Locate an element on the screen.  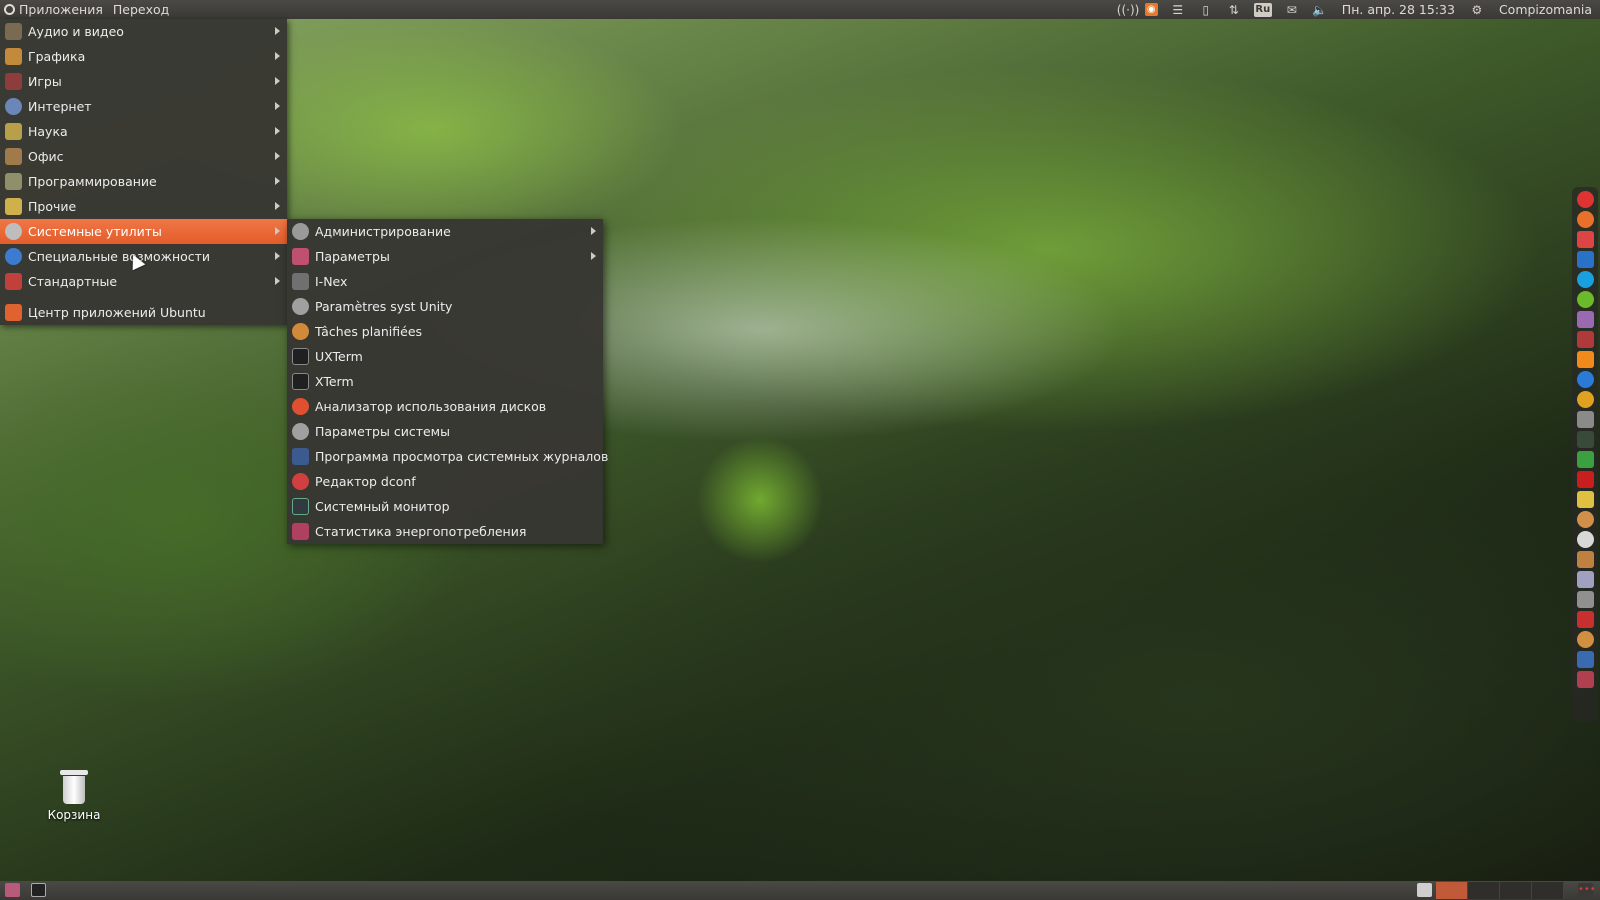
sync-icon is located at coordinates (1585, 459).